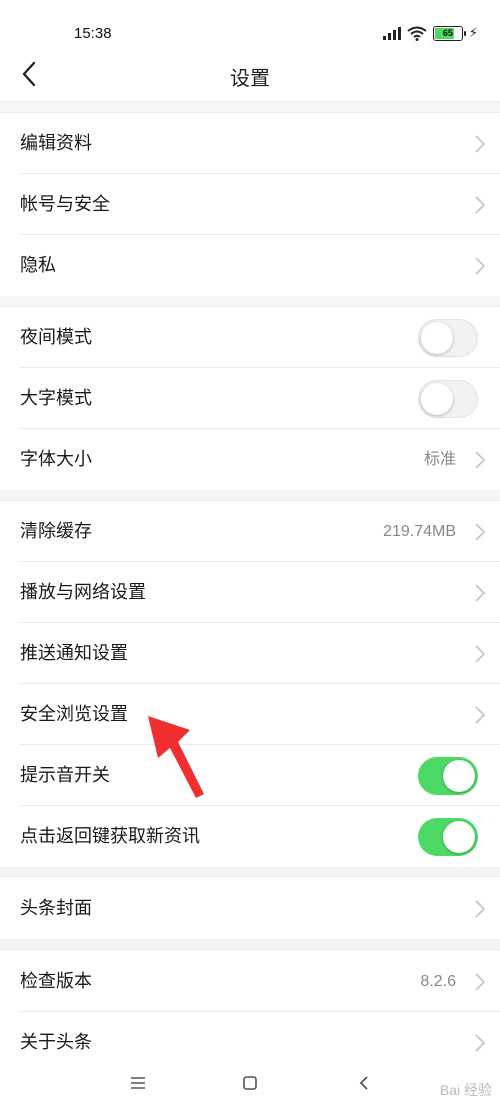  Describe the element at coordinates (176, 757) in the screenshot. I see `annotation-arrow` at that location.